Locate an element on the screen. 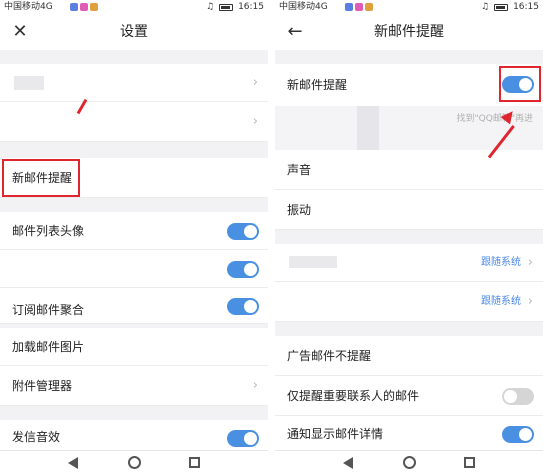  attachment-manager-row: 附件管理器 › is located at coordinates (134, 386).